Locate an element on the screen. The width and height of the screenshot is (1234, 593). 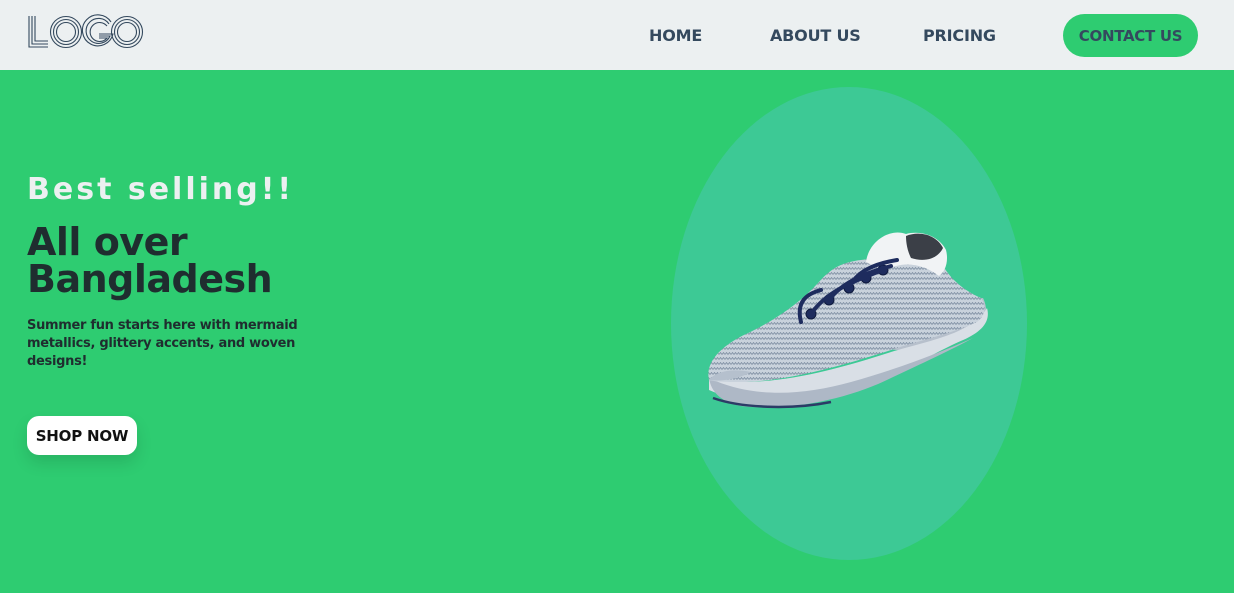
contact-us-button: CONTACT US is located at coordinates (1130, 35).